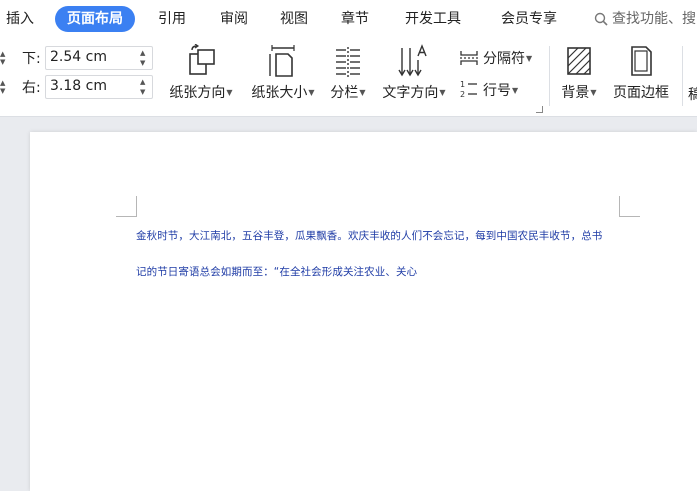 The image size is (697, 491). I want to click on orientation-icon, so click(202, 59).